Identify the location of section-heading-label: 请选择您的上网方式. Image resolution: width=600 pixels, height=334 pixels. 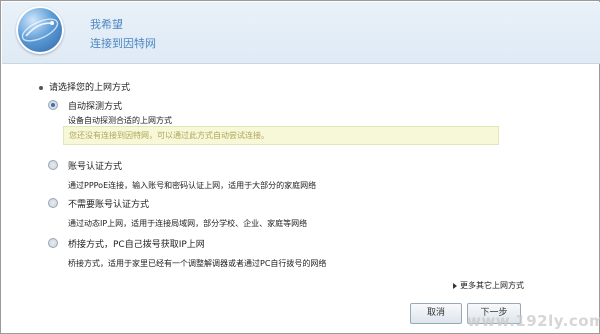
(90, 88).